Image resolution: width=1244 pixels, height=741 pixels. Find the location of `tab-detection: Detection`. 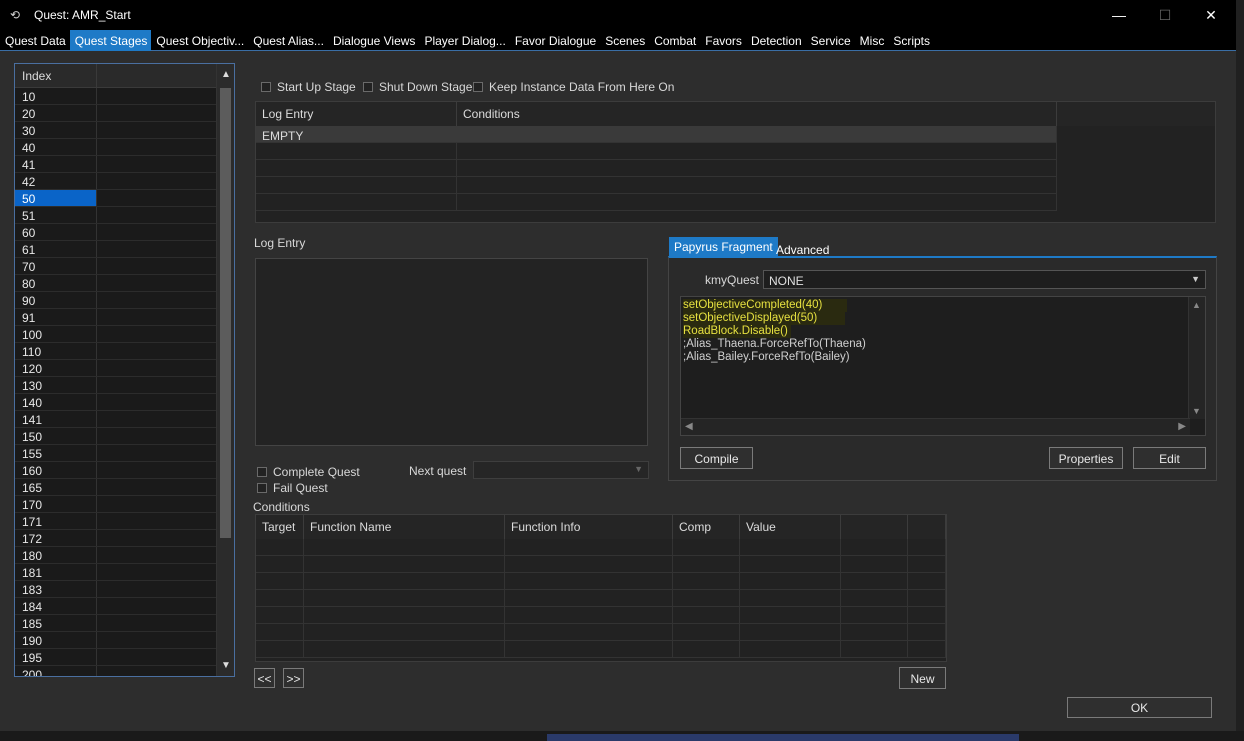

tab-detection: Detection is located at coordinates (776, 40).